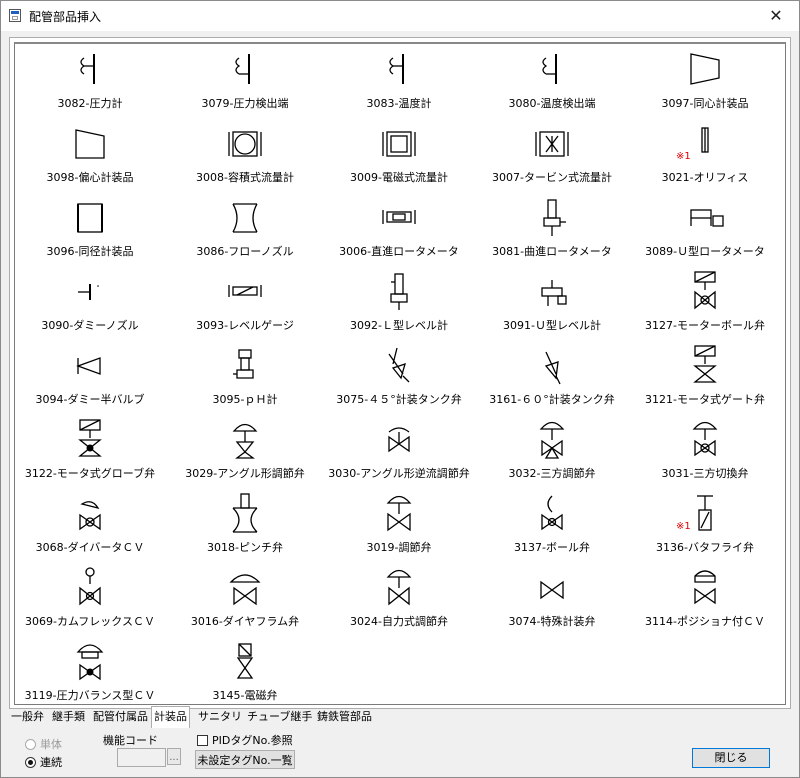 The width and height of the screenshot is (800, 778). I want to click on pressure-balance-cv-icon, so click(90, 662).